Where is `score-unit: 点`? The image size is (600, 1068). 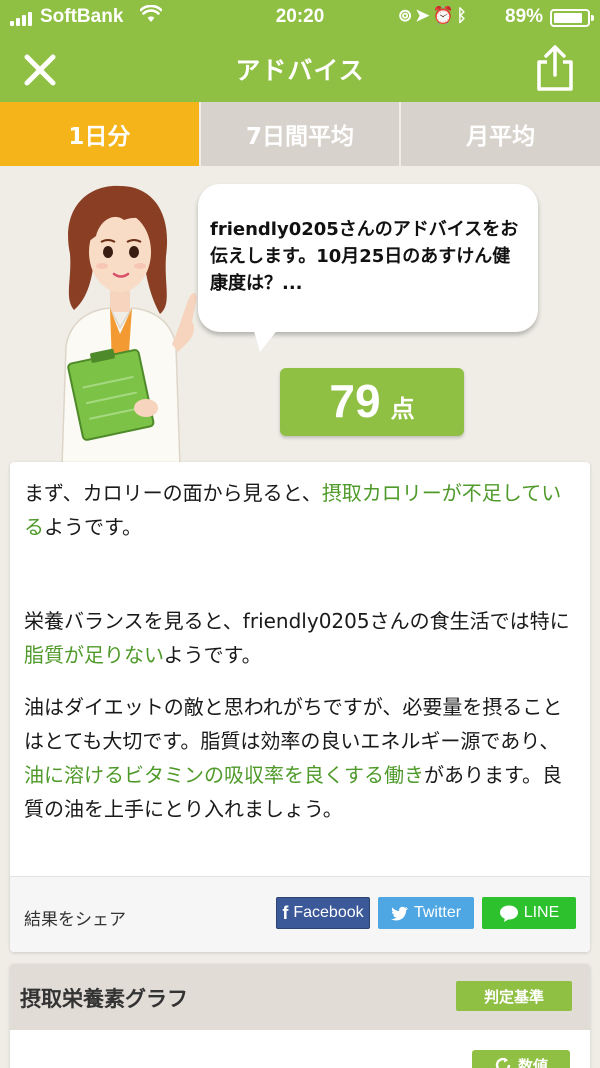 score-unit: 点 is located at coordinates (402, 409).